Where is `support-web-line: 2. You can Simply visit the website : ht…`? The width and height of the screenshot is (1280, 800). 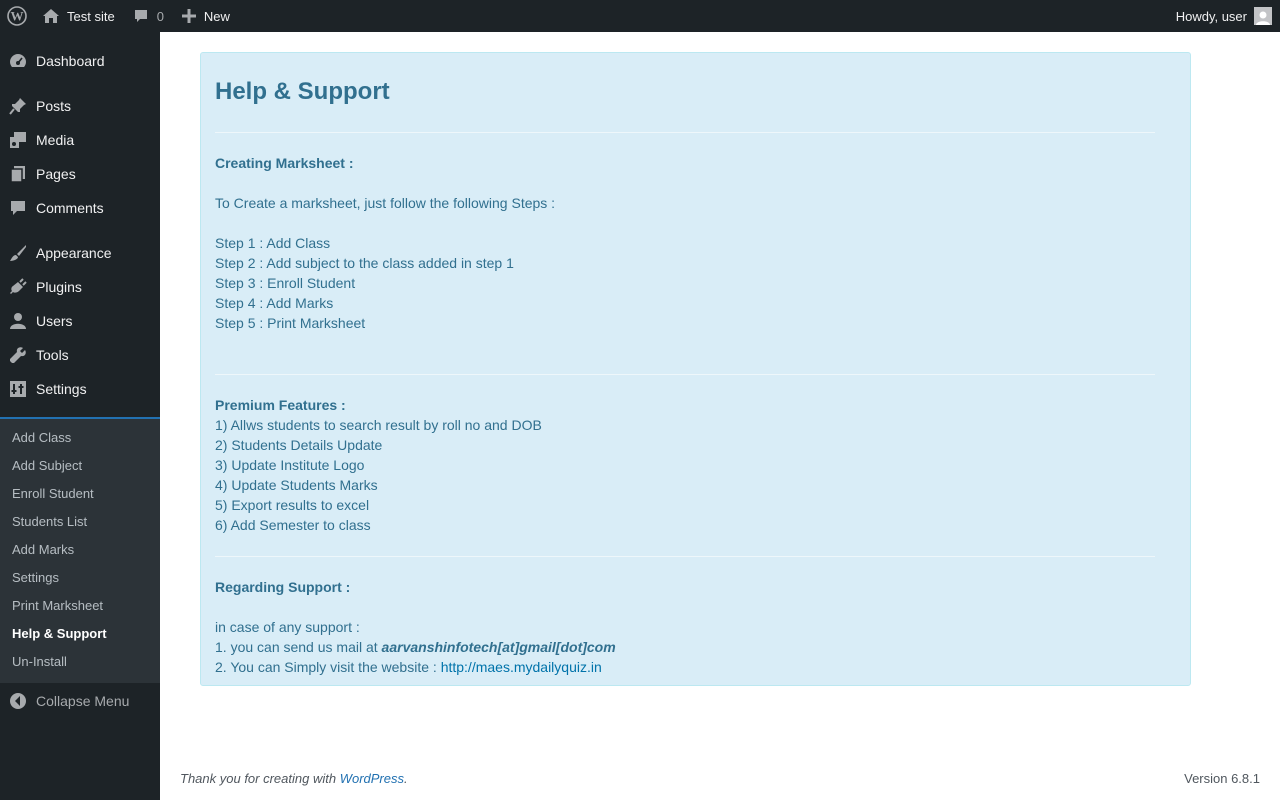 support-web-line: 2. You can Simply visit the website : ht… is located at coordinates (408, 667).